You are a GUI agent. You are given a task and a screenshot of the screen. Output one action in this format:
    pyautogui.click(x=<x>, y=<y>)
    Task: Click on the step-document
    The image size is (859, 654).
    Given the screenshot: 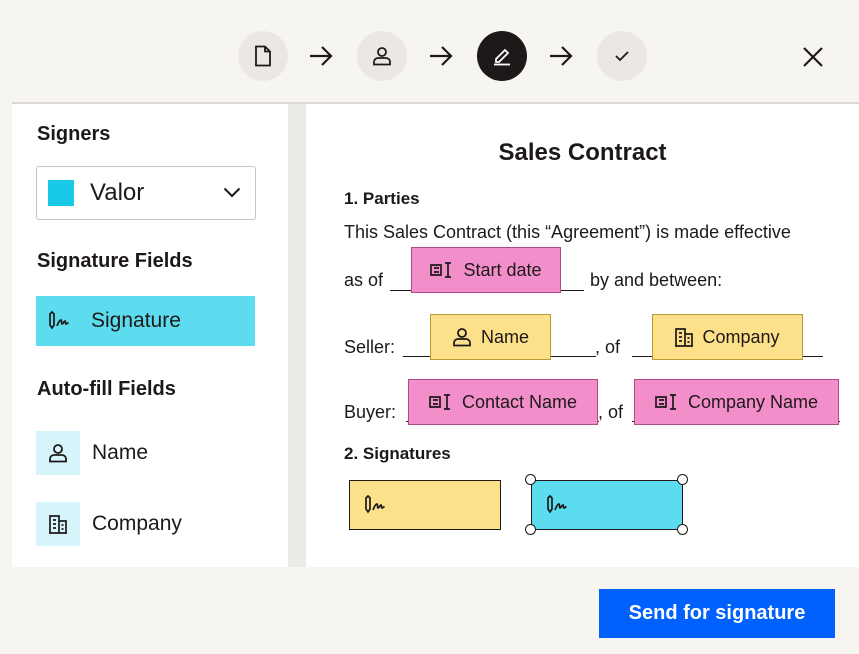 What is the action you would take?
    pyautogui.click(x=263, y=56)
    